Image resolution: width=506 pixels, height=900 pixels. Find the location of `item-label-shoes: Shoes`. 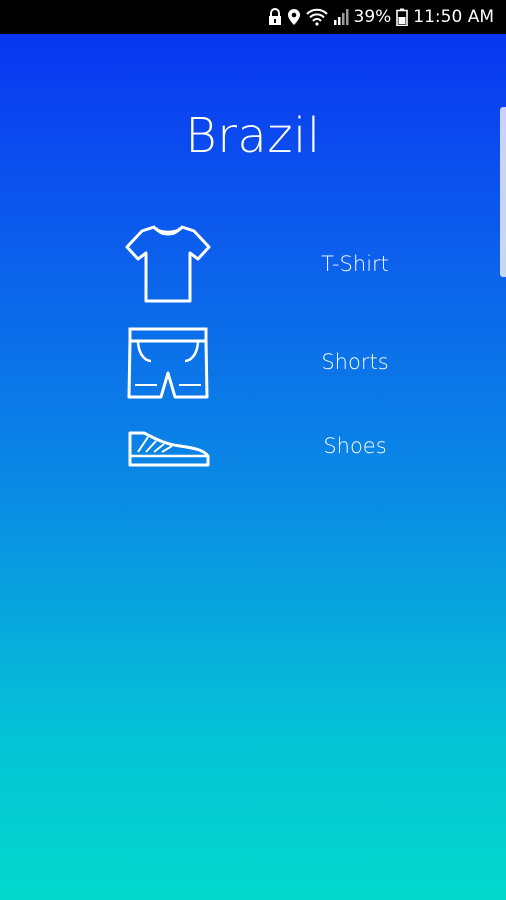

item-label-shoes: Shoes is located at coordinates (355, 446).